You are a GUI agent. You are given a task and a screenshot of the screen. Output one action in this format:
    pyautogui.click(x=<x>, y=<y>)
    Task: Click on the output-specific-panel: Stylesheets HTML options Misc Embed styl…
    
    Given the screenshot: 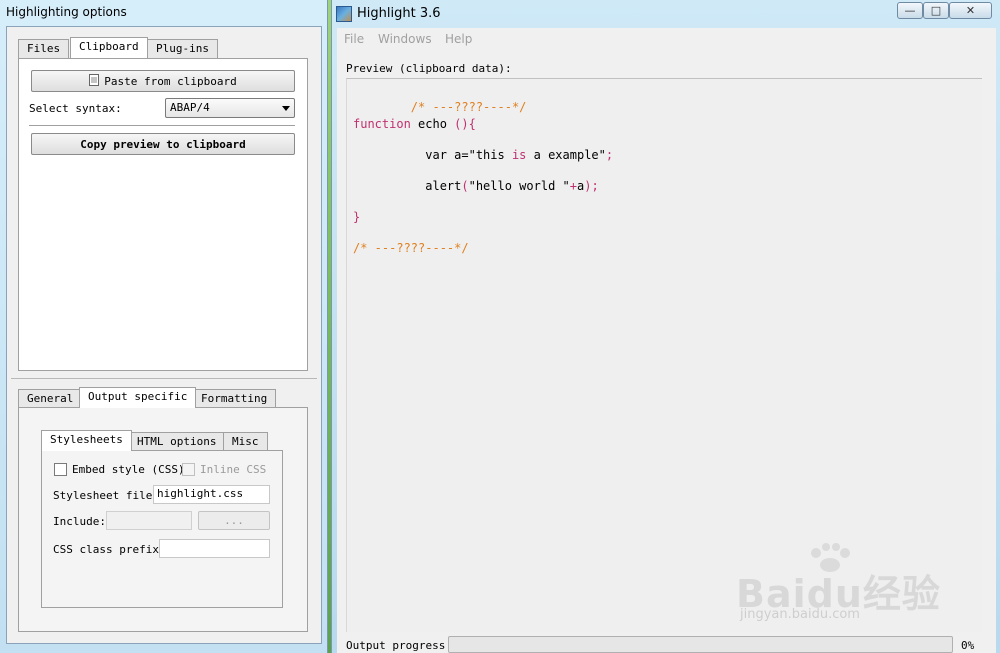 What is the action you would take?
    pyautogui.click(x=163, y=519)
    